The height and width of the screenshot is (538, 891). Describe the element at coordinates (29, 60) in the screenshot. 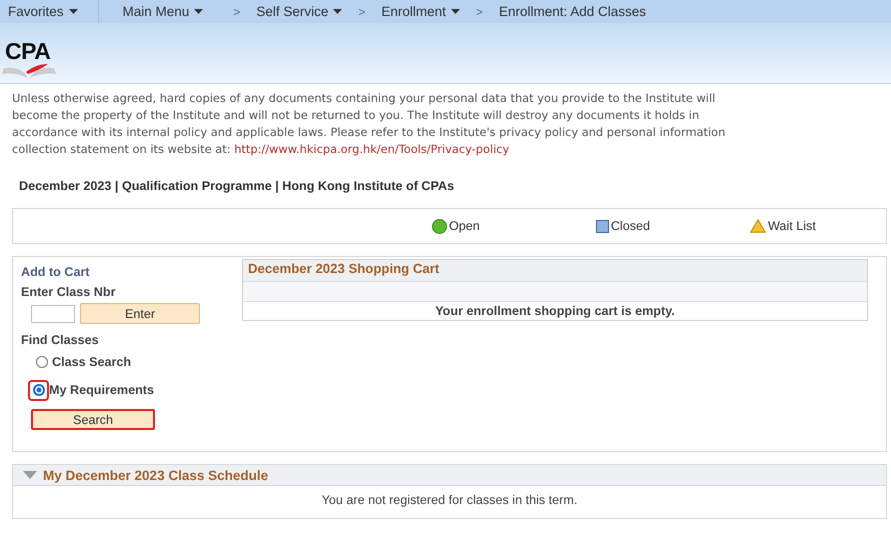

I see `logo: CPA` at that location.